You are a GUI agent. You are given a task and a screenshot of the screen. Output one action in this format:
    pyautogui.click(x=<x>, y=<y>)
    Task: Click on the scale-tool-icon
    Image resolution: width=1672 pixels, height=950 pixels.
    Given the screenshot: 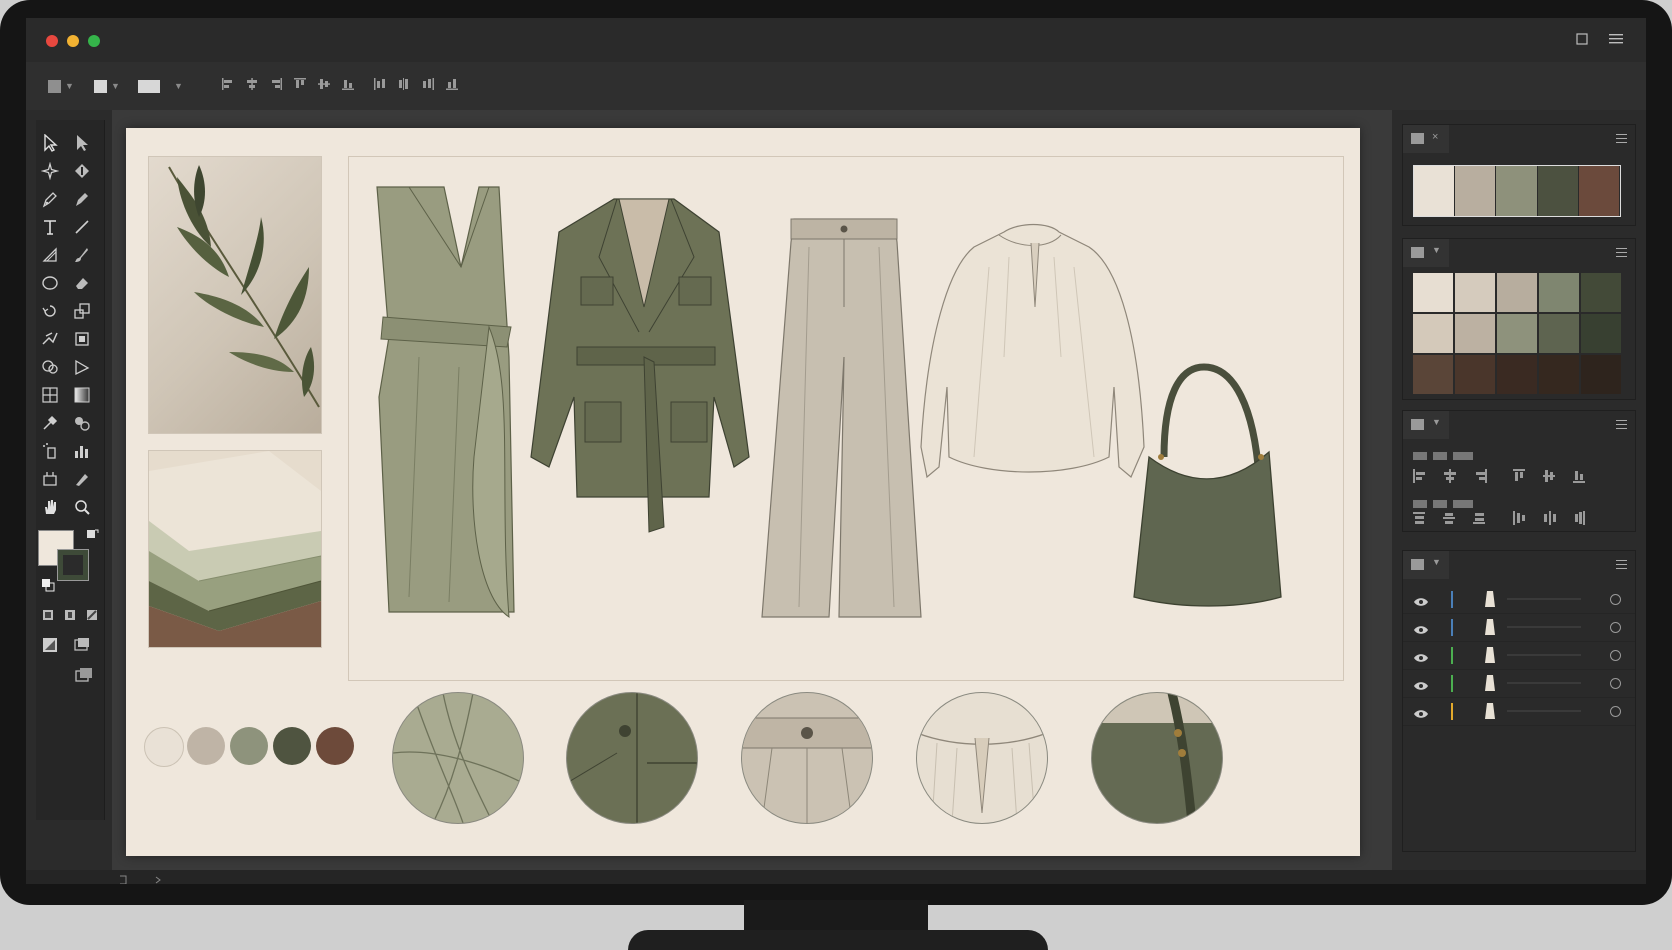 What is the action you would take?
    pyautogui.click(x=82, y=311)
    